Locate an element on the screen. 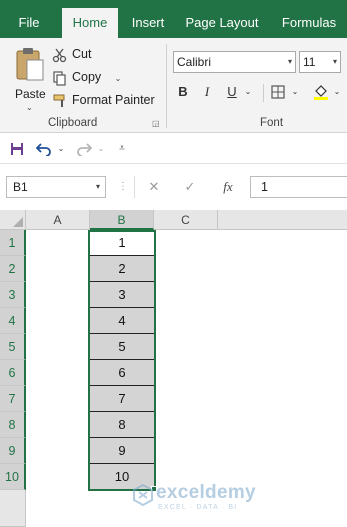 This screenshot has width=347, height=527. cell-b2: 2 is located at coordinates (122, 269).